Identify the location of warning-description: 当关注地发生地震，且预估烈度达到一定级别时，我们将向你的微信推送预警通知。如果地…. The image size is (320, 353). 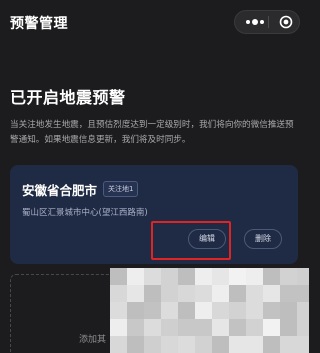
(152, 132).